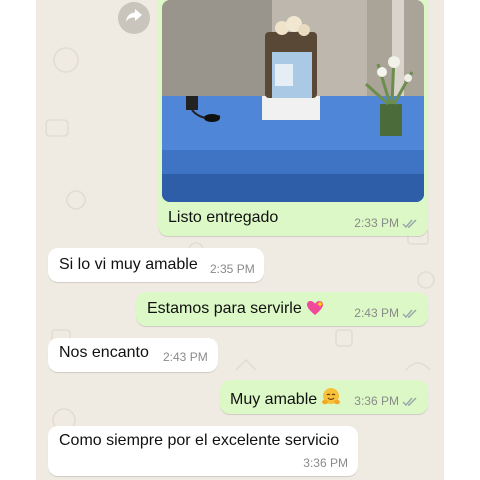 Image resolution: width=480 pixels, height=480 pixels. I want to click on incoming-message-bubble: Si lo vi muy amable 2:35 PM, so click(156, 265).